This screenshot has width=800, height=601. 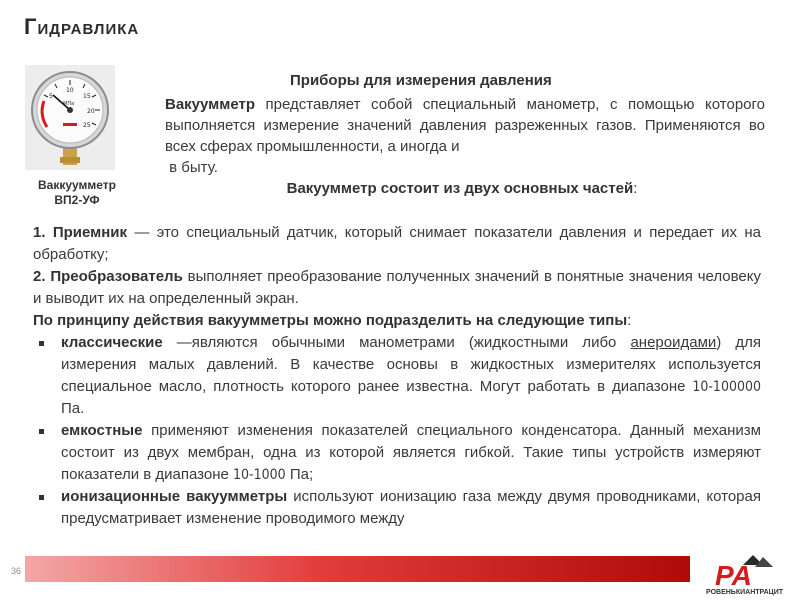 I want to click on part-2-term: Преобразователь, so click(x=116, y=276).